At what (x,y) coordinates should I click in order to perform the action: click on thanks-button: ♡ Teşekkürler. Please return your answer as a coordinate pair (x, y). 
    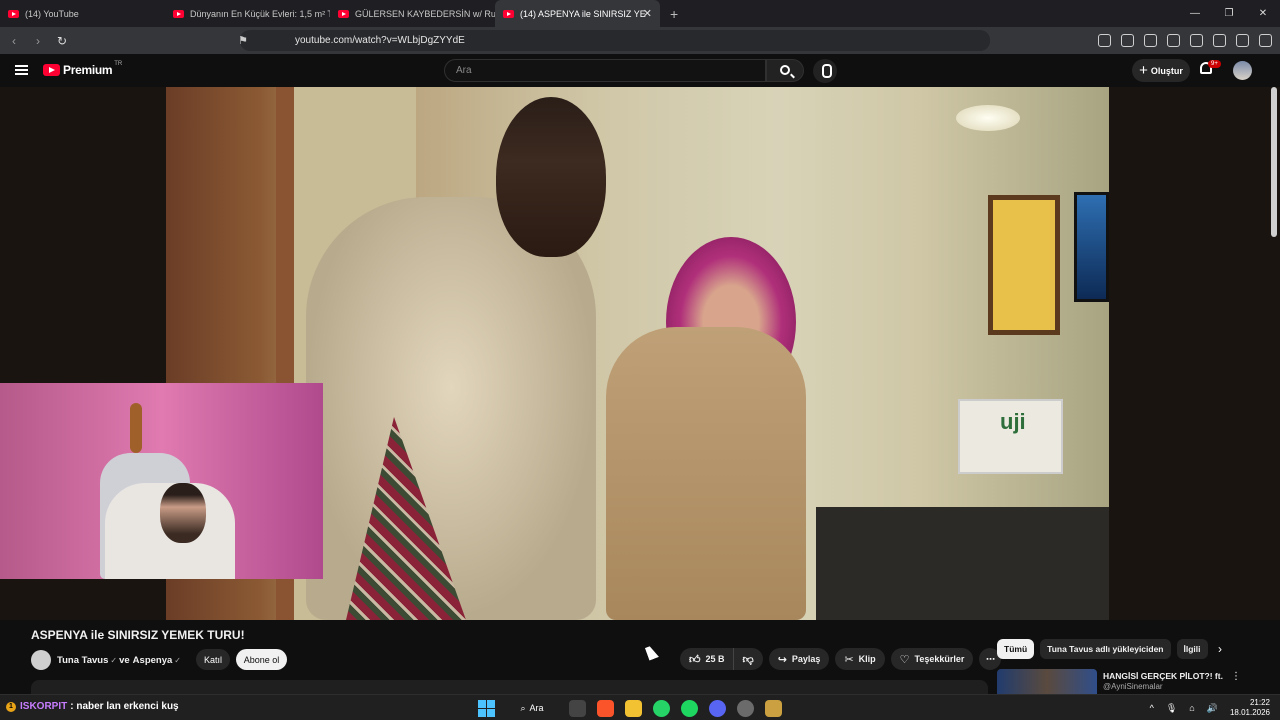
    Looking at the image, I should click on (932, 659).